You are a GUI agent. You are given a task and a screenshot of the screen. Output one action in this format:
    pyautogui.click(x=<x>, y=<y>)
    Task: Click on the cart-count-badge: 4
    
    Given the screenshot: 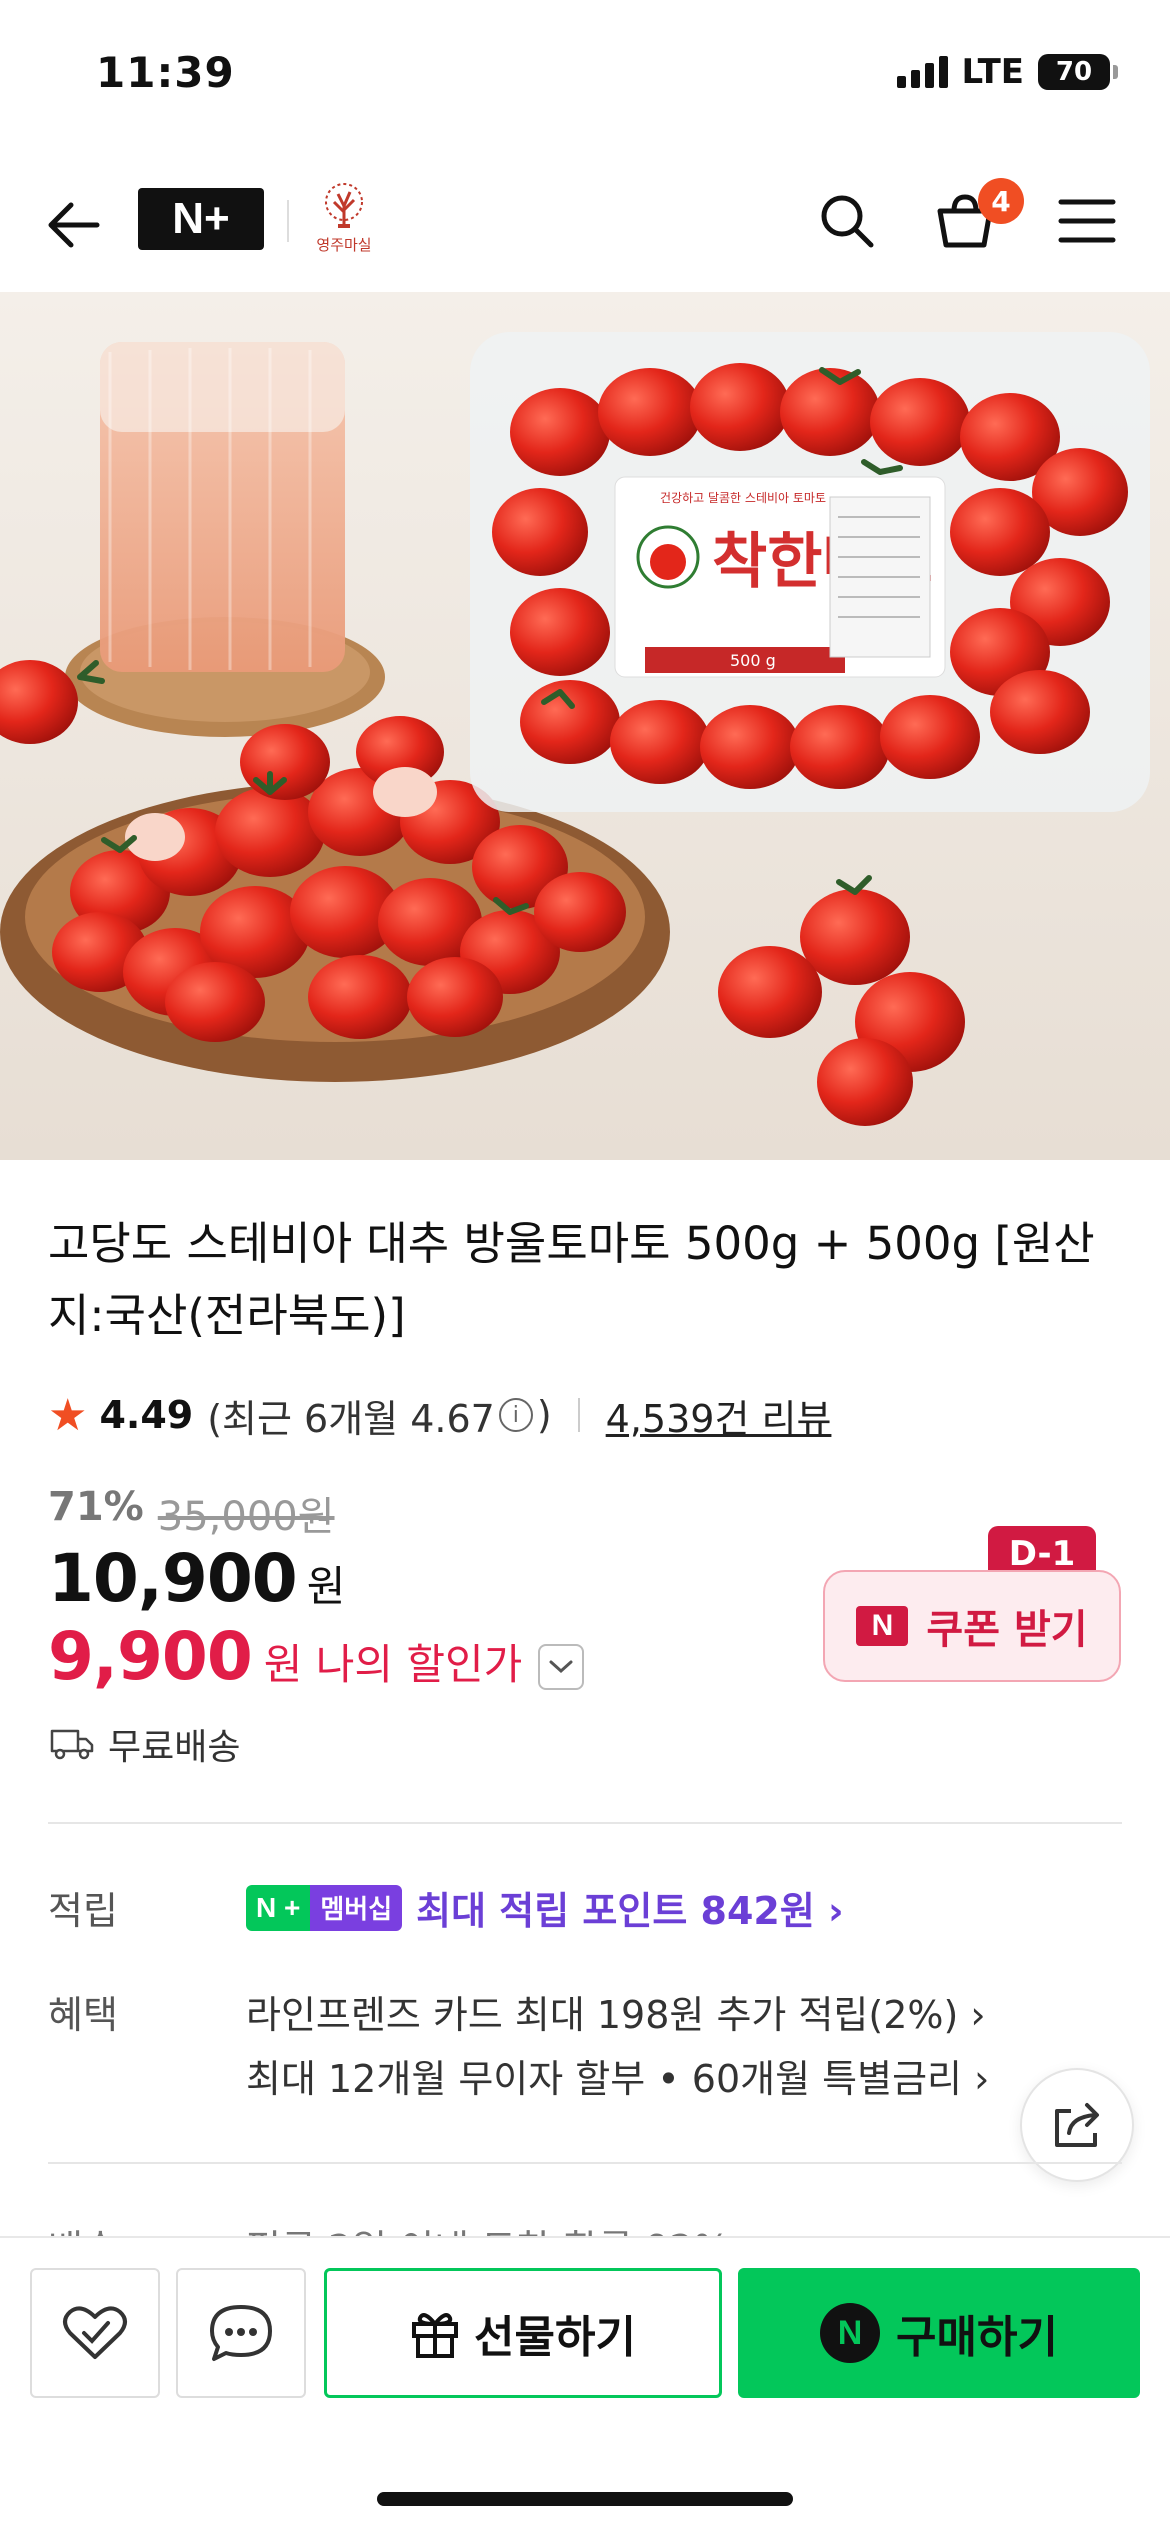 What is the action you would take?
    pyautogui.click(x=1001, y=201)
    